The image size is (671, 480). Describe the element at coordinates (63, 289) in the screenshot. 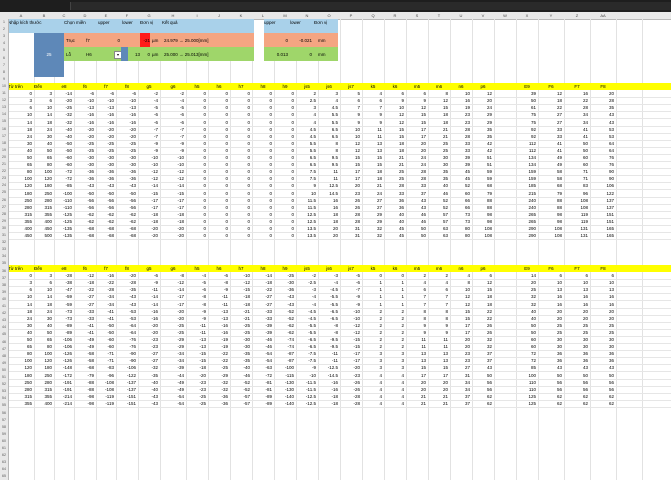

I see `table-cell: -47` at that location.